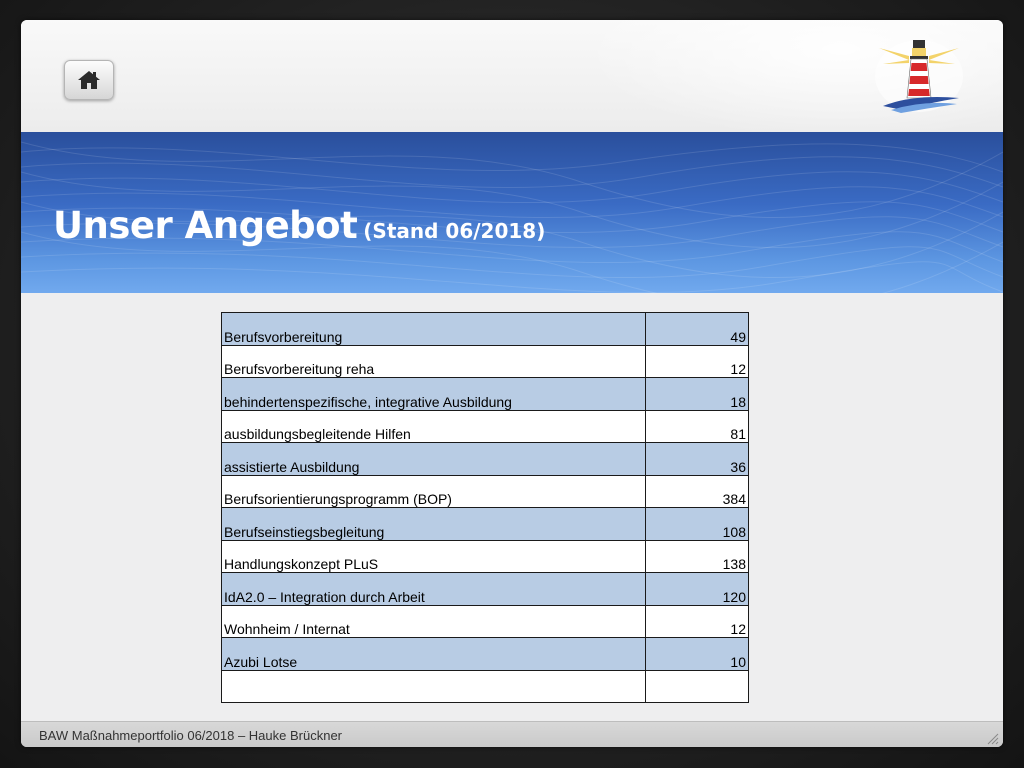 The image size is (1024, 768). I want to click on offer-count-cell: 36, so click(697, 459).